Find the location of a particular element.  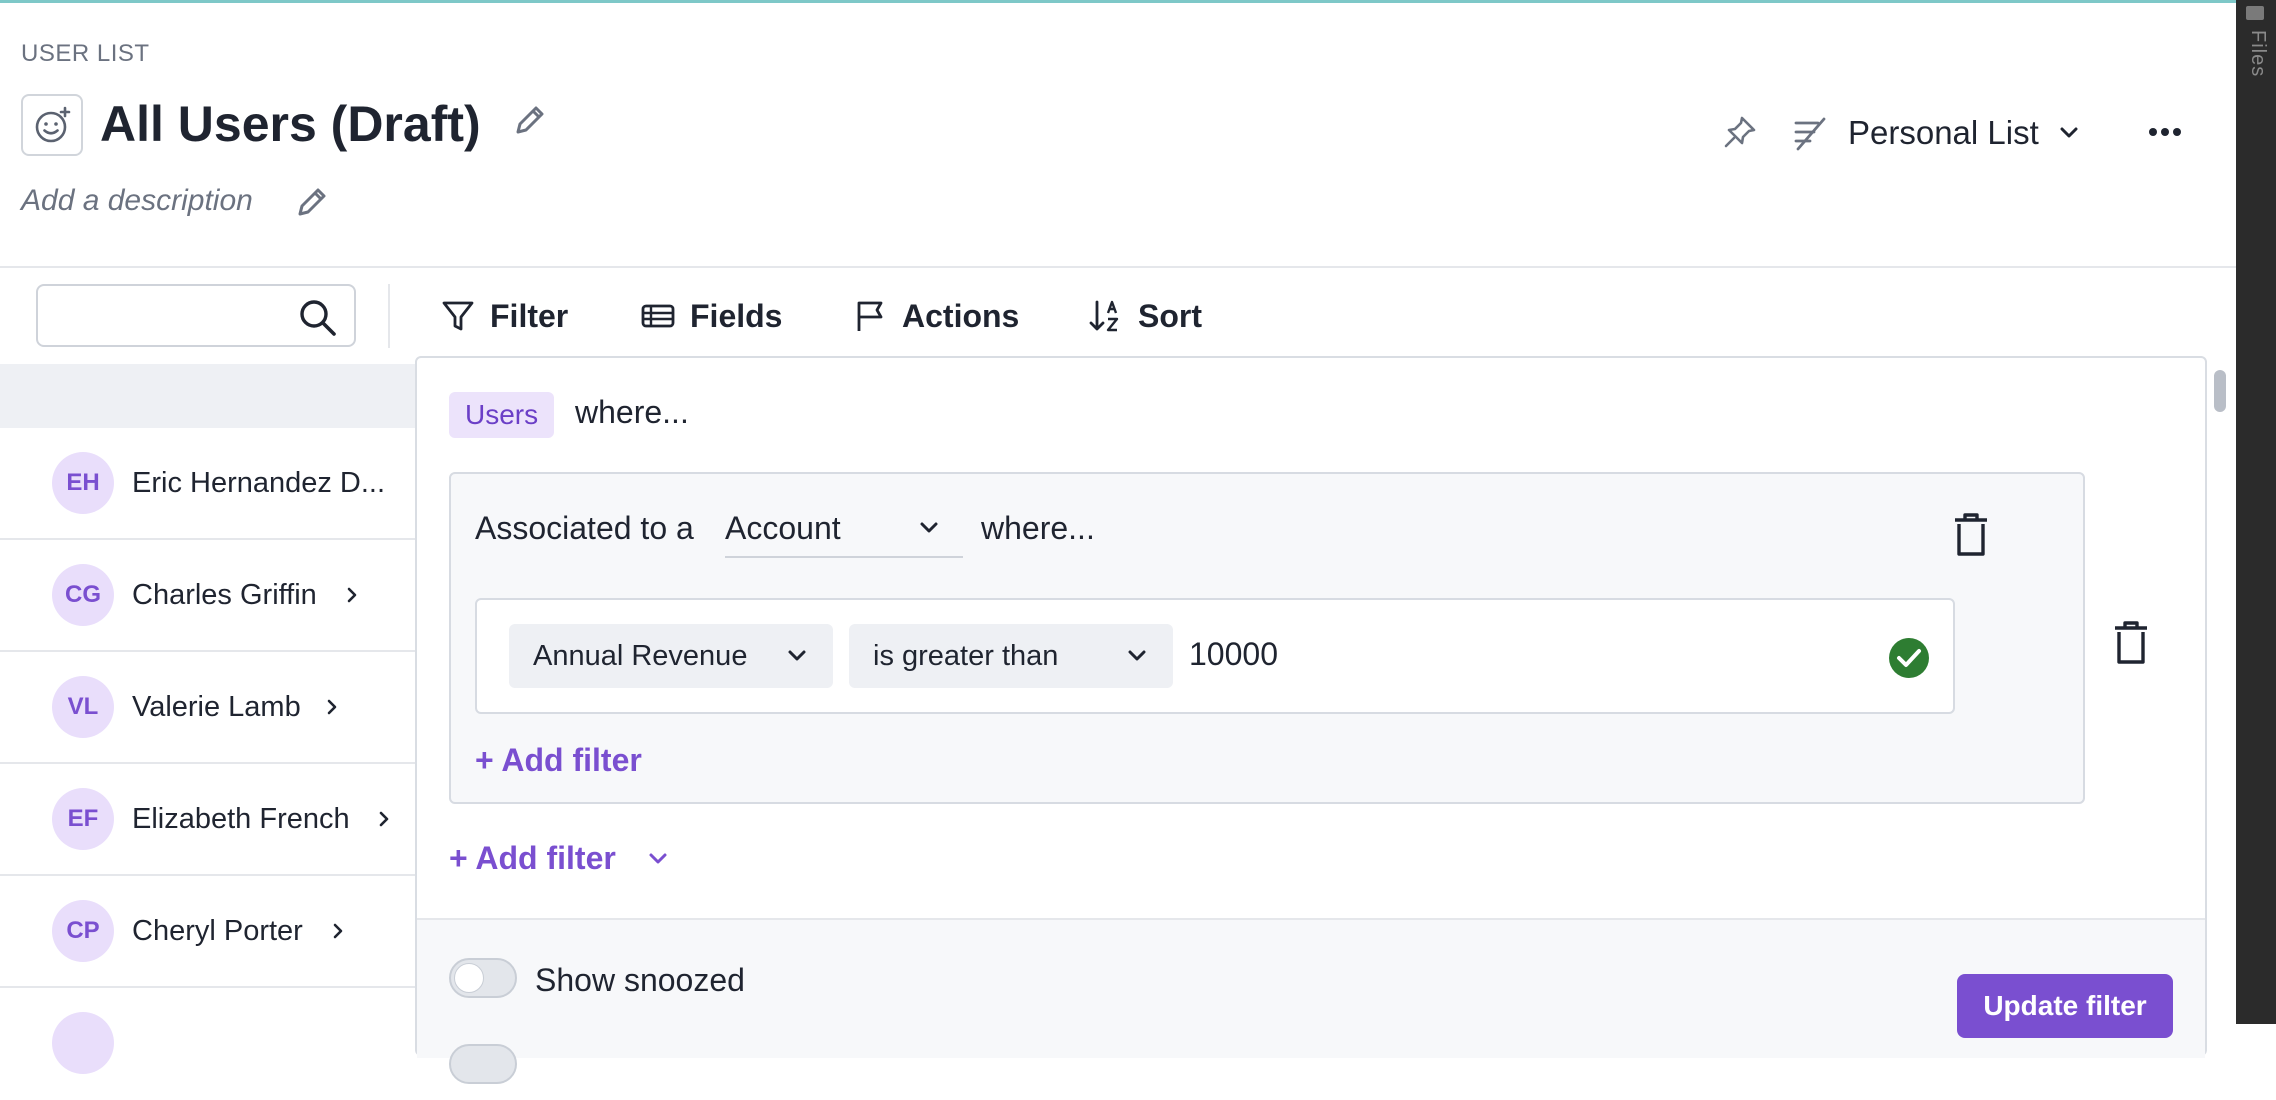

list-item: CP Cheryl Porter is located at coordinates (208, 932).